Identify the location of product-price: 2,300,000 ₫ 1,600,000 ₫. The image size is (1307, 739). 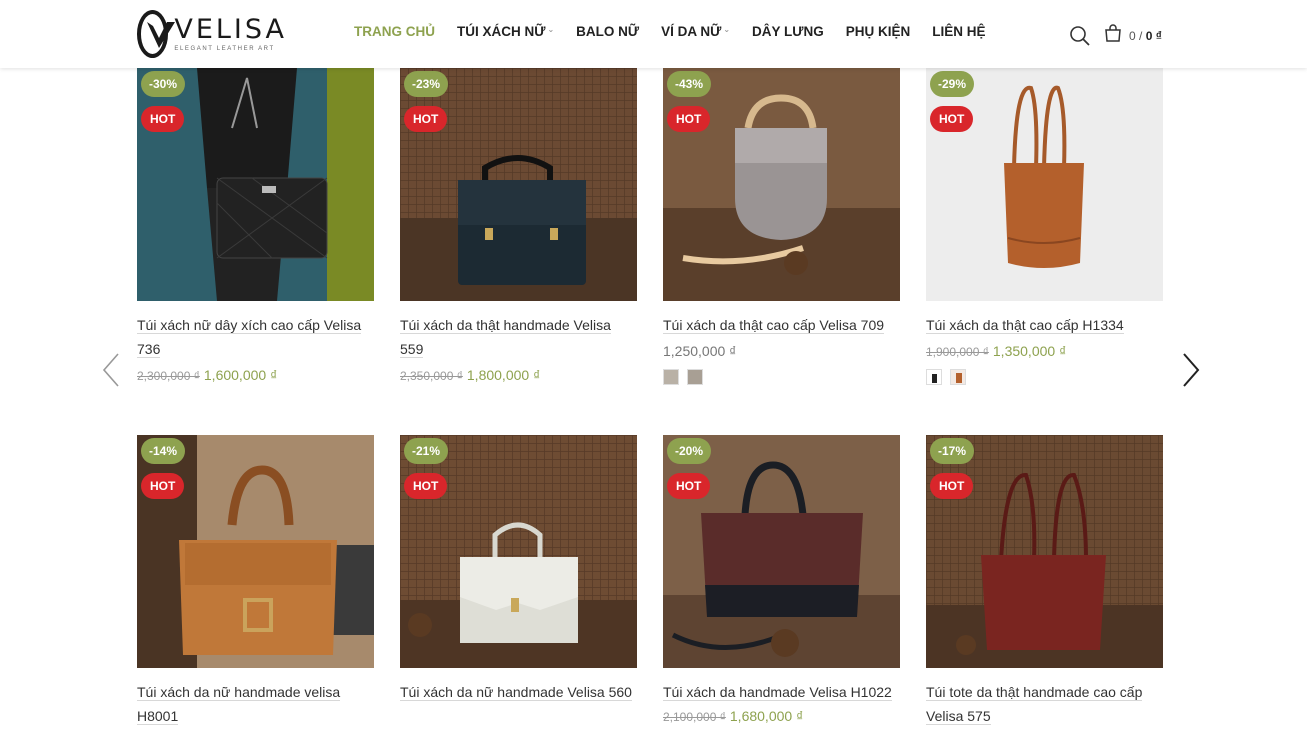
(255, 375).